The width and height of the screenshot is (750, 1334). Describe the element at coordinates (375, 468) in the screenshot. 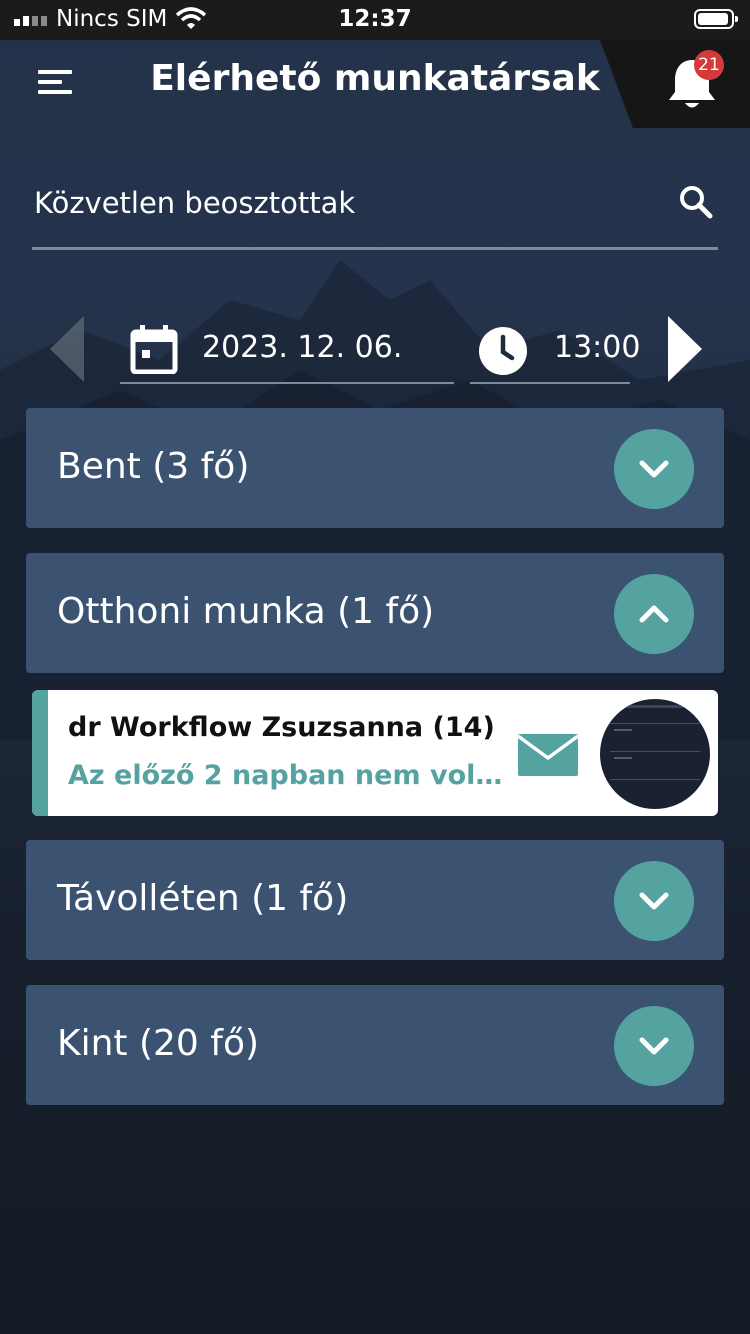

I see `section-bent: Bent (3 fő)` at that location.